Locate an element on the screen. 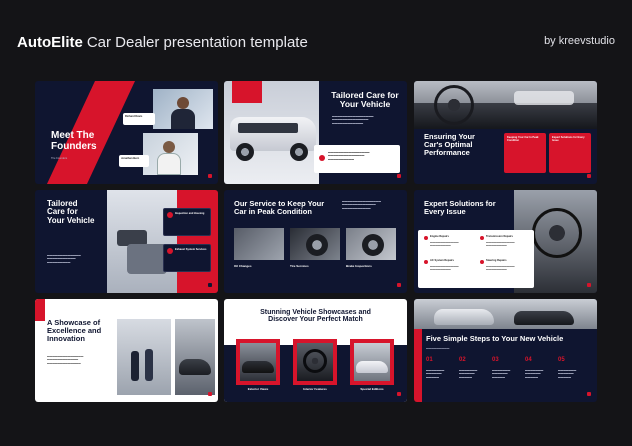 The width and height of the screenshot is (632, 446). slide-subtitle: ▬▬▬▬▬▬▬▬▬ is located at coordinates (438, 348).